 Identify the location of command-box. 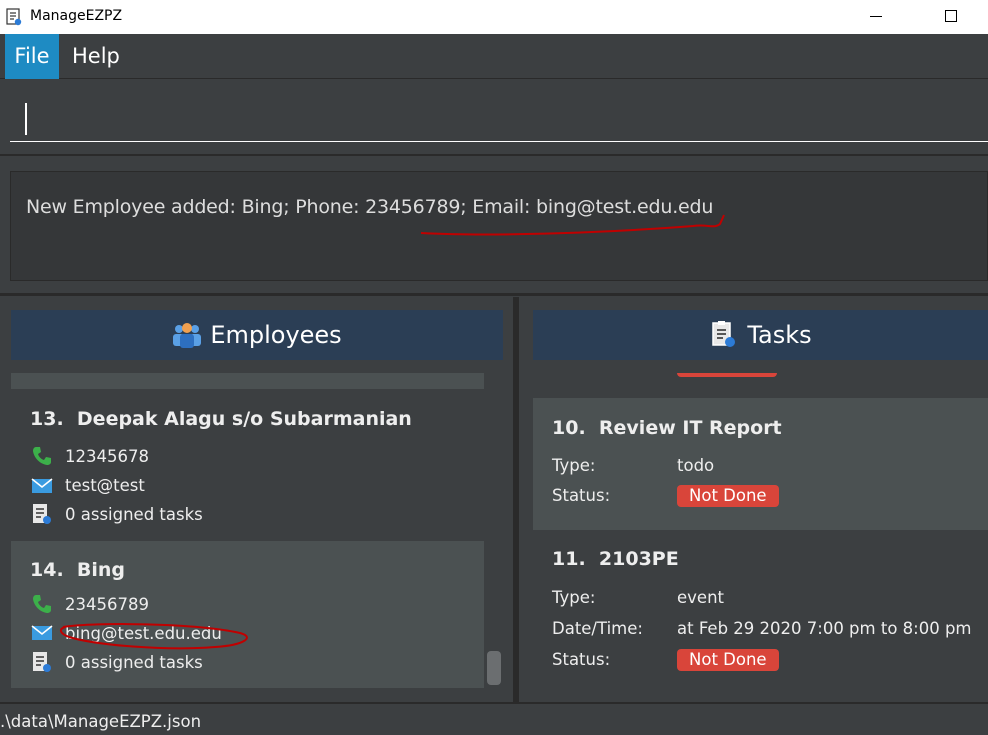
(494, 118).